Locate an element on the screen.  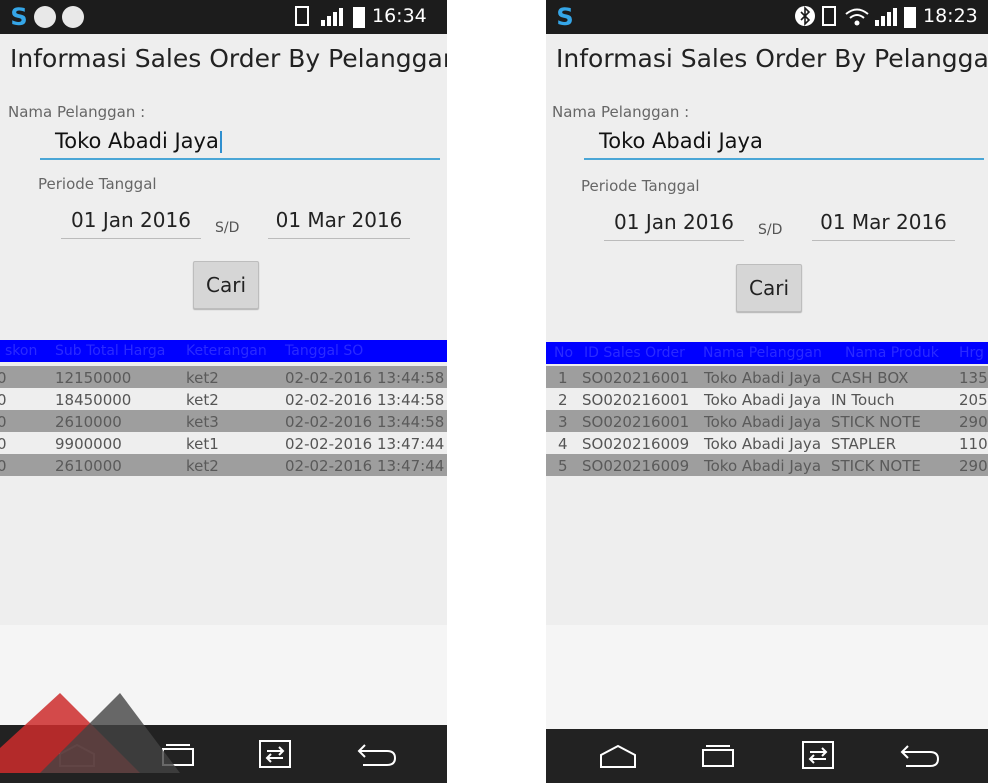
cell-product: STAPLER is located at coordinates (864, 444).